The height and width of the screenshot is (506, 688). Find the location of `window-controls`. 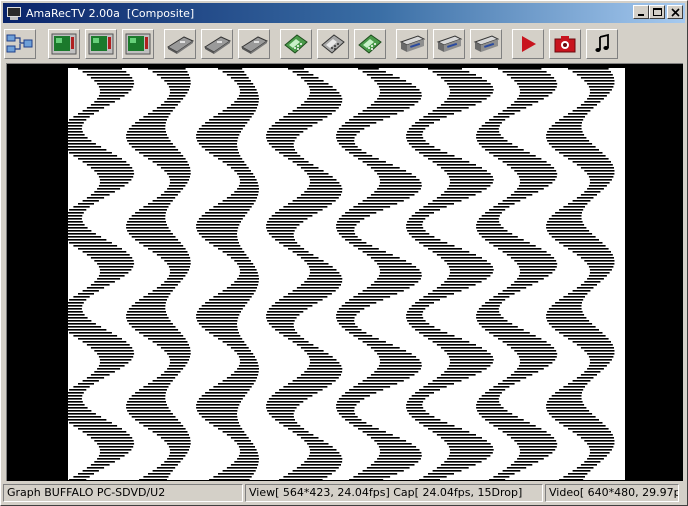

window-controls is located at coordinates (658, 12).